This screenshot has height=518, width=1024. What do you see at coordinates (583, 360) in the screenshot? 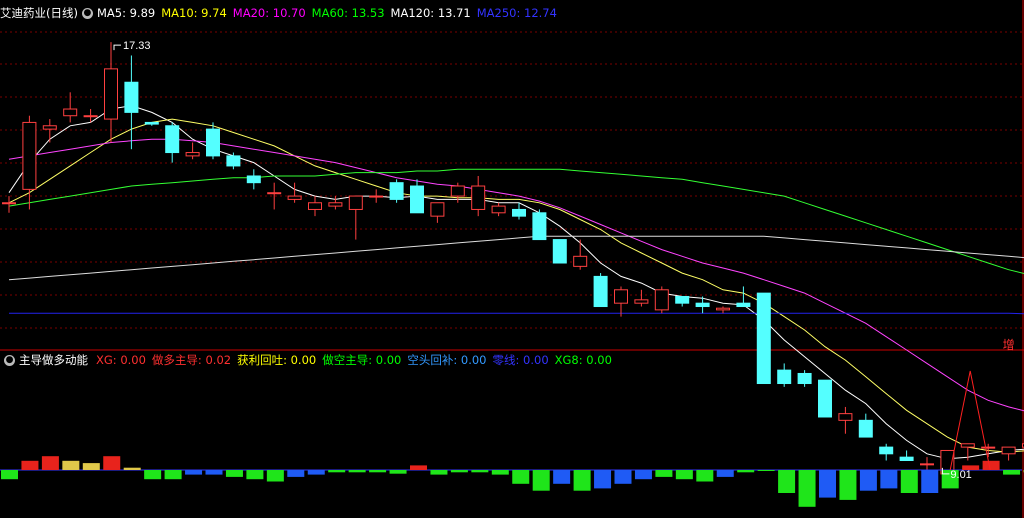
I see `xg8-label: XG8: 0.00` at bounding box center [583, 360].